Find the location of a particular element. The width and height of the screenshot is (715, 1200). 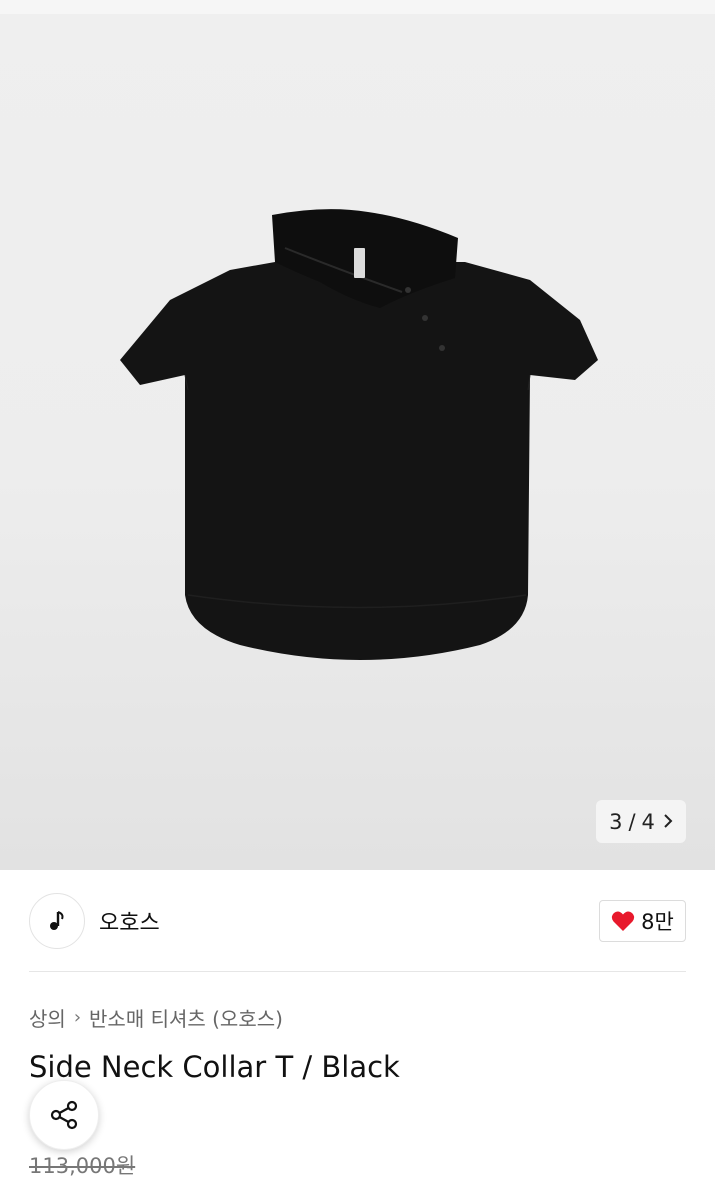

brand-name: 오호스 is located at coordinates (129, 921).